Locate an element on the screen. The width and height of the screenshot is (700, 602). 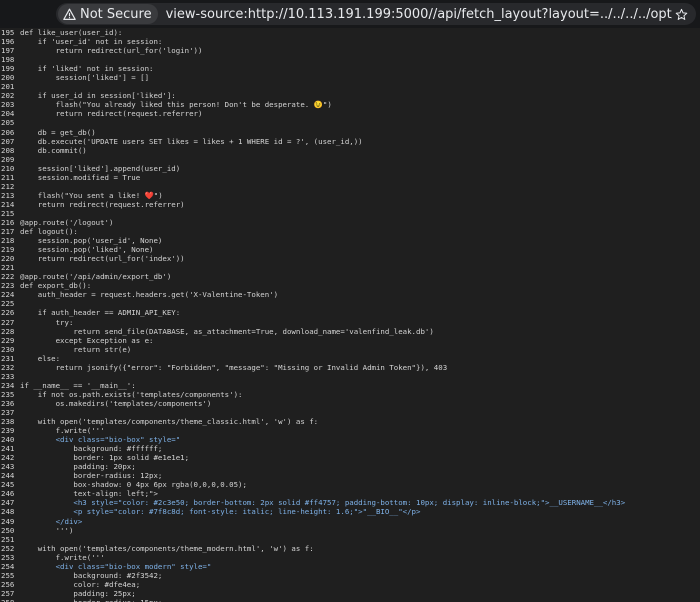
source-line: 223 def export_db(): is located at coordinates (350, 285).